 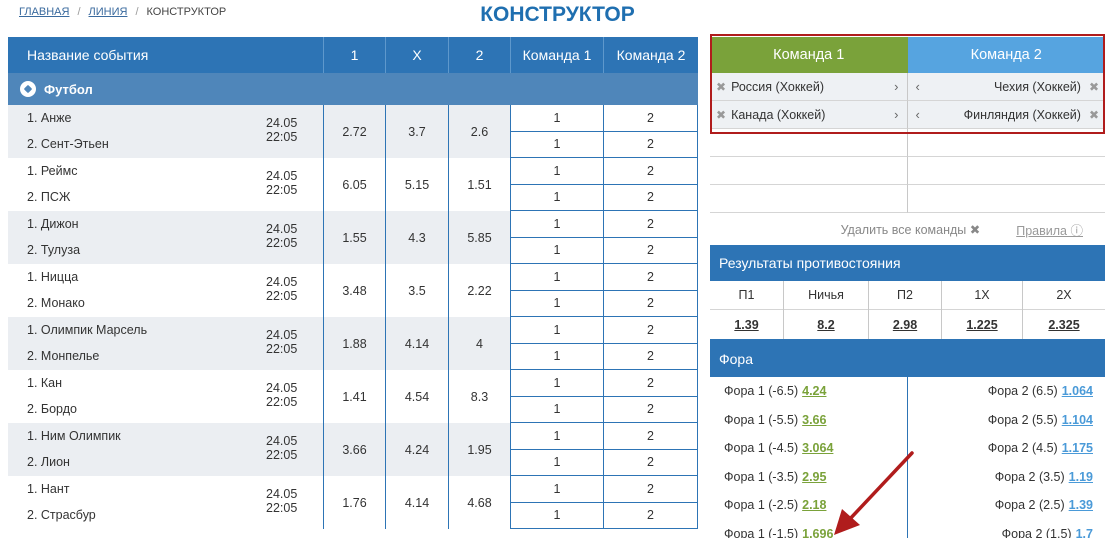 I want to click on fora-odds-link: 2.18, so click(x=814, y=505).